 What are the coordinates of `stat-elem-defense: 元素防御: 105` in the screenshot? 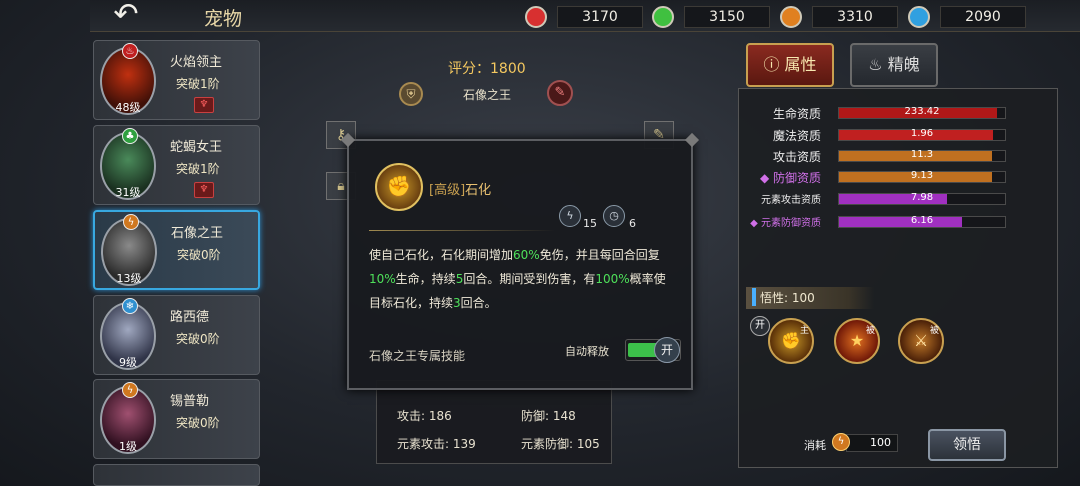 It's located at (560, 444).